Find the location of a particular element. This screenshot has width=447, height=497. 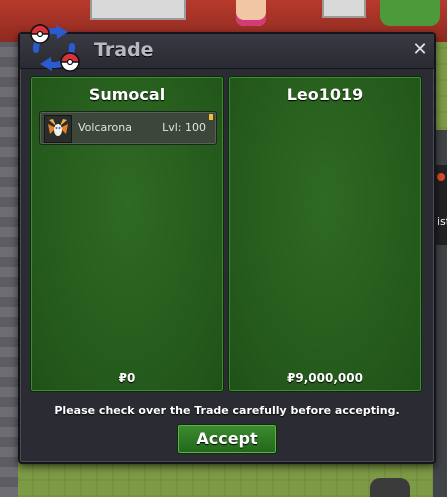

money-offer-partner: ₽9,000,000 is located at coordinates (325, 378).